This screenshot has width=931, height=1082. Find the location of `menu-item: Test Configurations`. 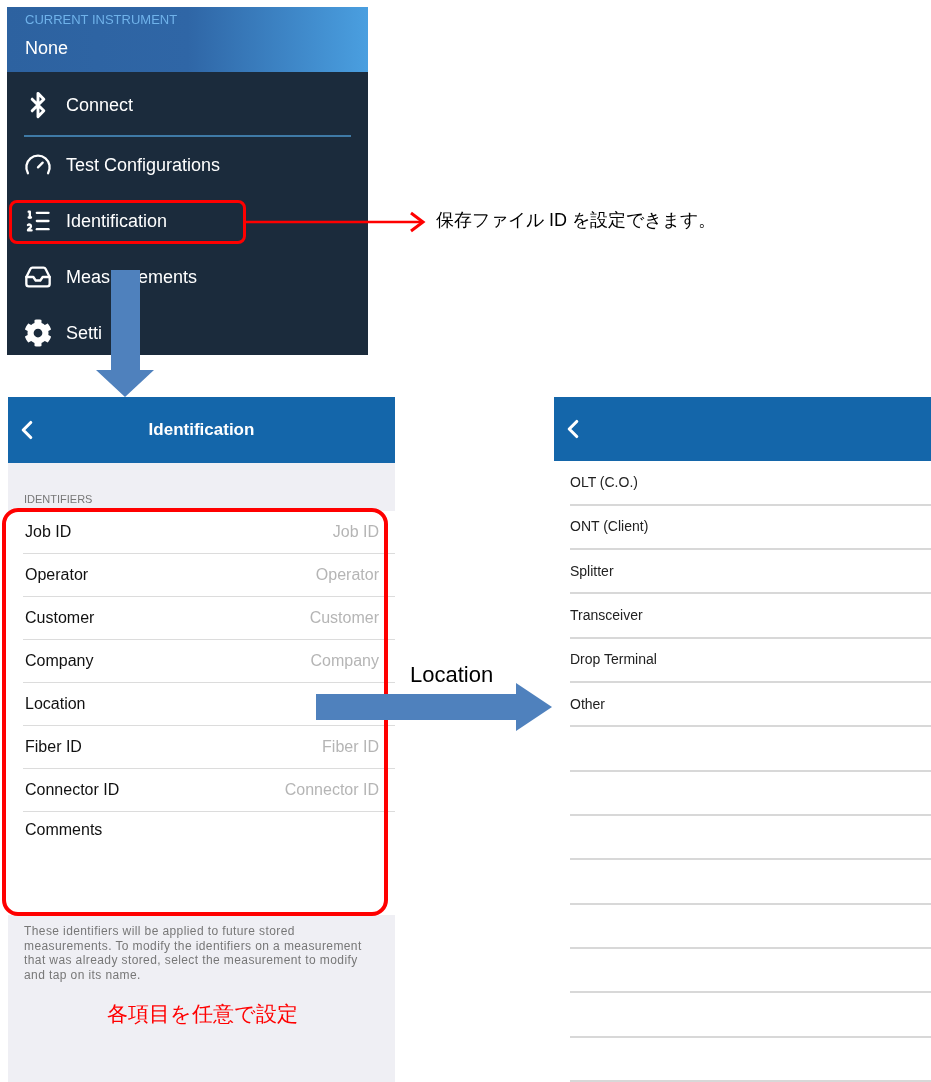

menu-item: Test Configurations is located at coordinates (187, 165).